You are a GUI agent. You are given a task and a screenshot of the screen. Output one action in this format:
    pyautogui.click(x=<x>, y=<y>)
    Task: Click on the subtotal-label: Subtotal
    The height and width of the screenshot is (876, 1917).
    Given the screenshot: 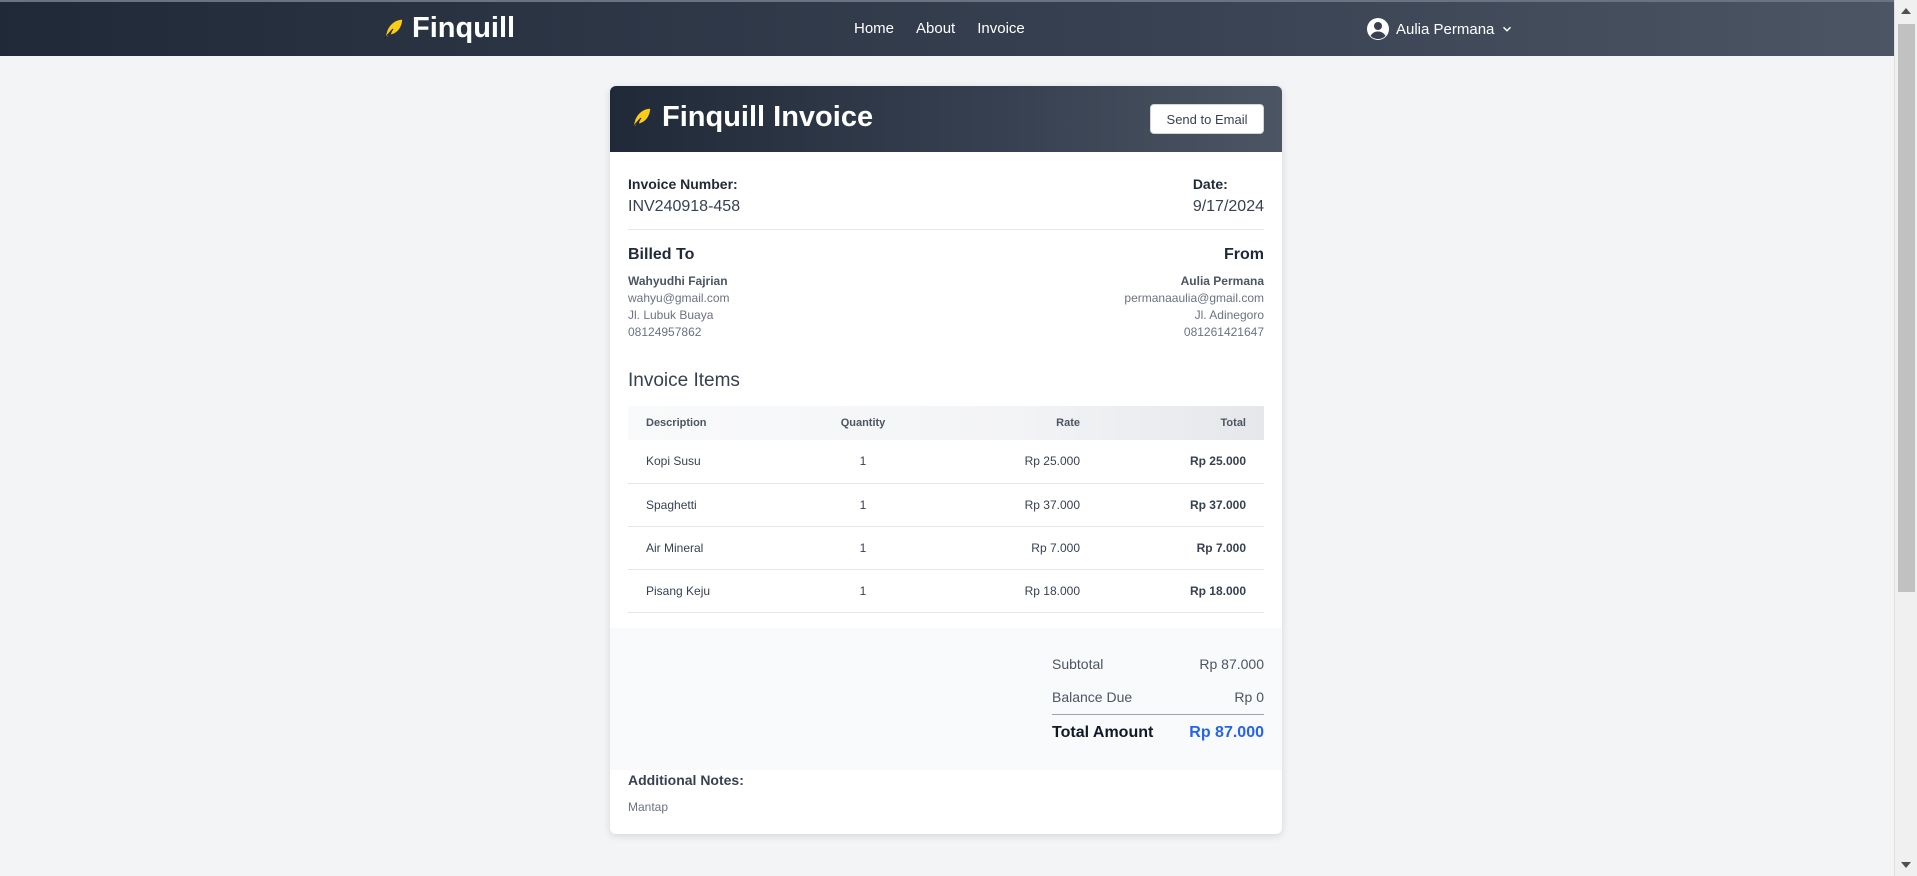 What is the action you would take?
    pyautogui.click(x=1078, y=664)
    